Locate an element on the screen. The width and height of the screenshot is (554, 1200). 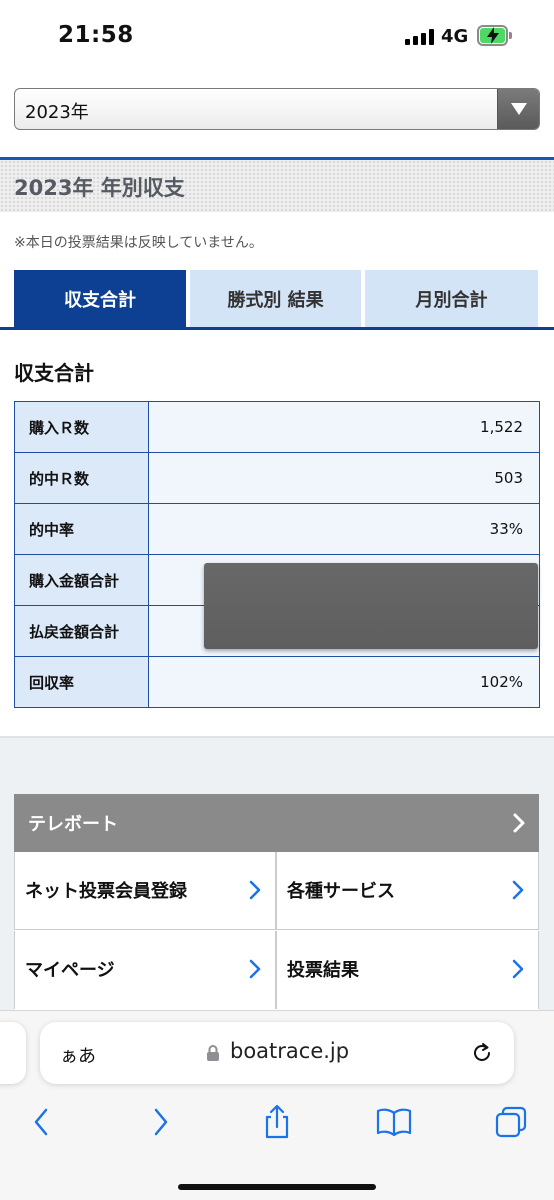
table-row: 的中Ｒ数 503 is located at coordinates (277, 478).